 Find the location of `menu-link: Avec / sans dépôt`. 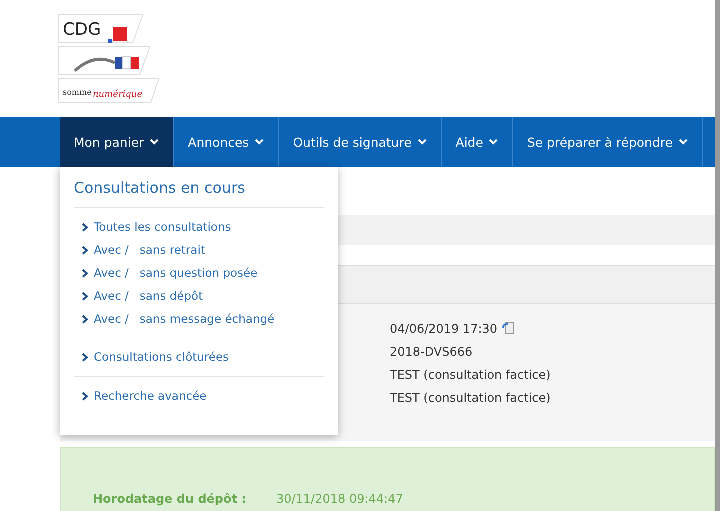

menu-link: Avec / sans dépôt is located at coordinates (203, 296).